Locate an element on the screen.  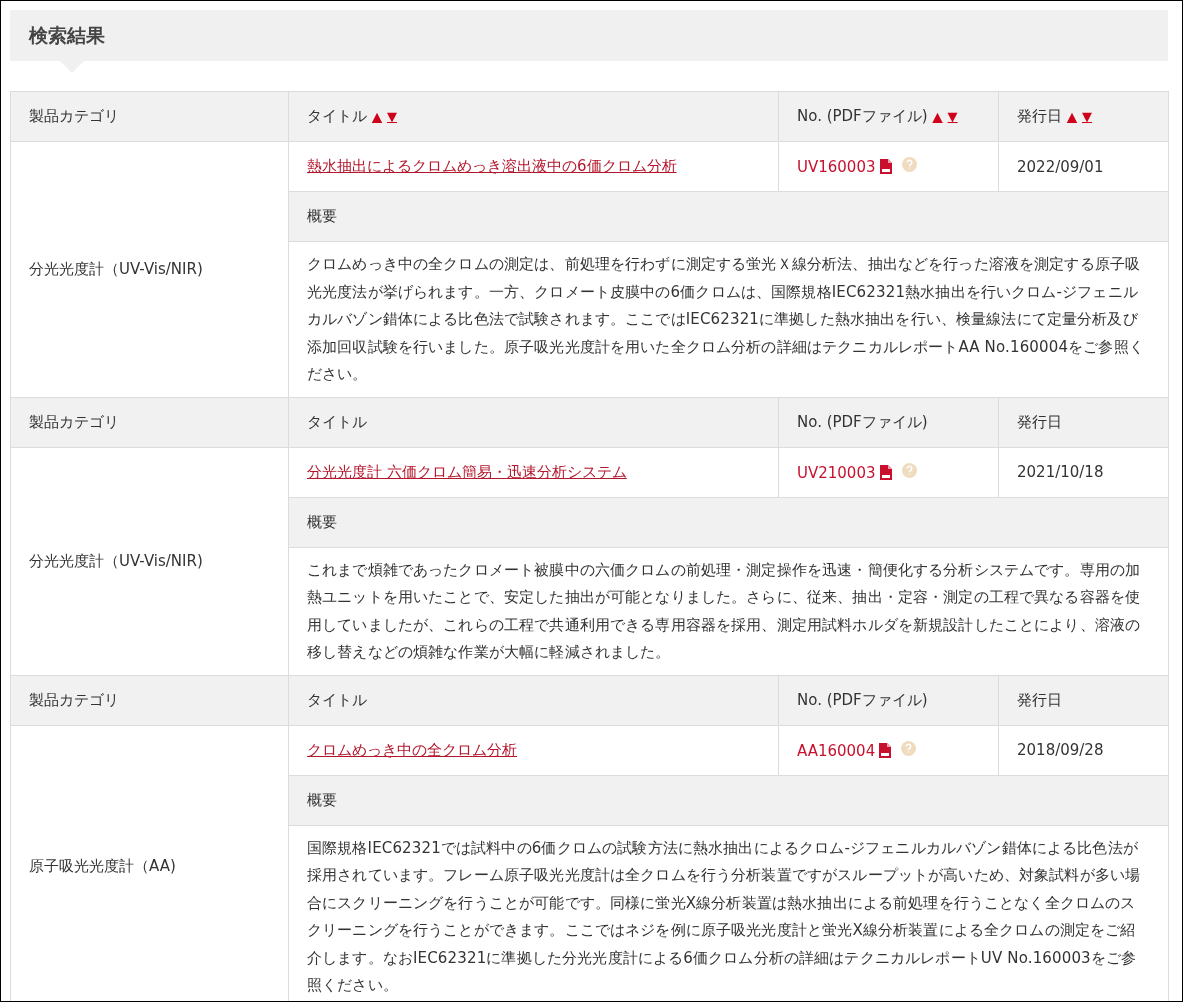
date-cell: 2018/09/28 is located at coordinates (1083, 750).